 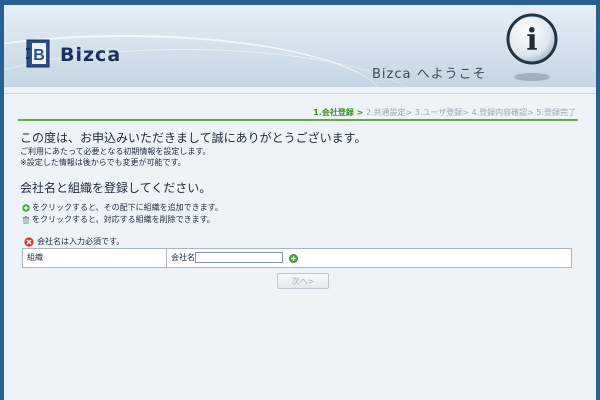 I want to click on brand-name: Bizca, so click(x=91, y=55).